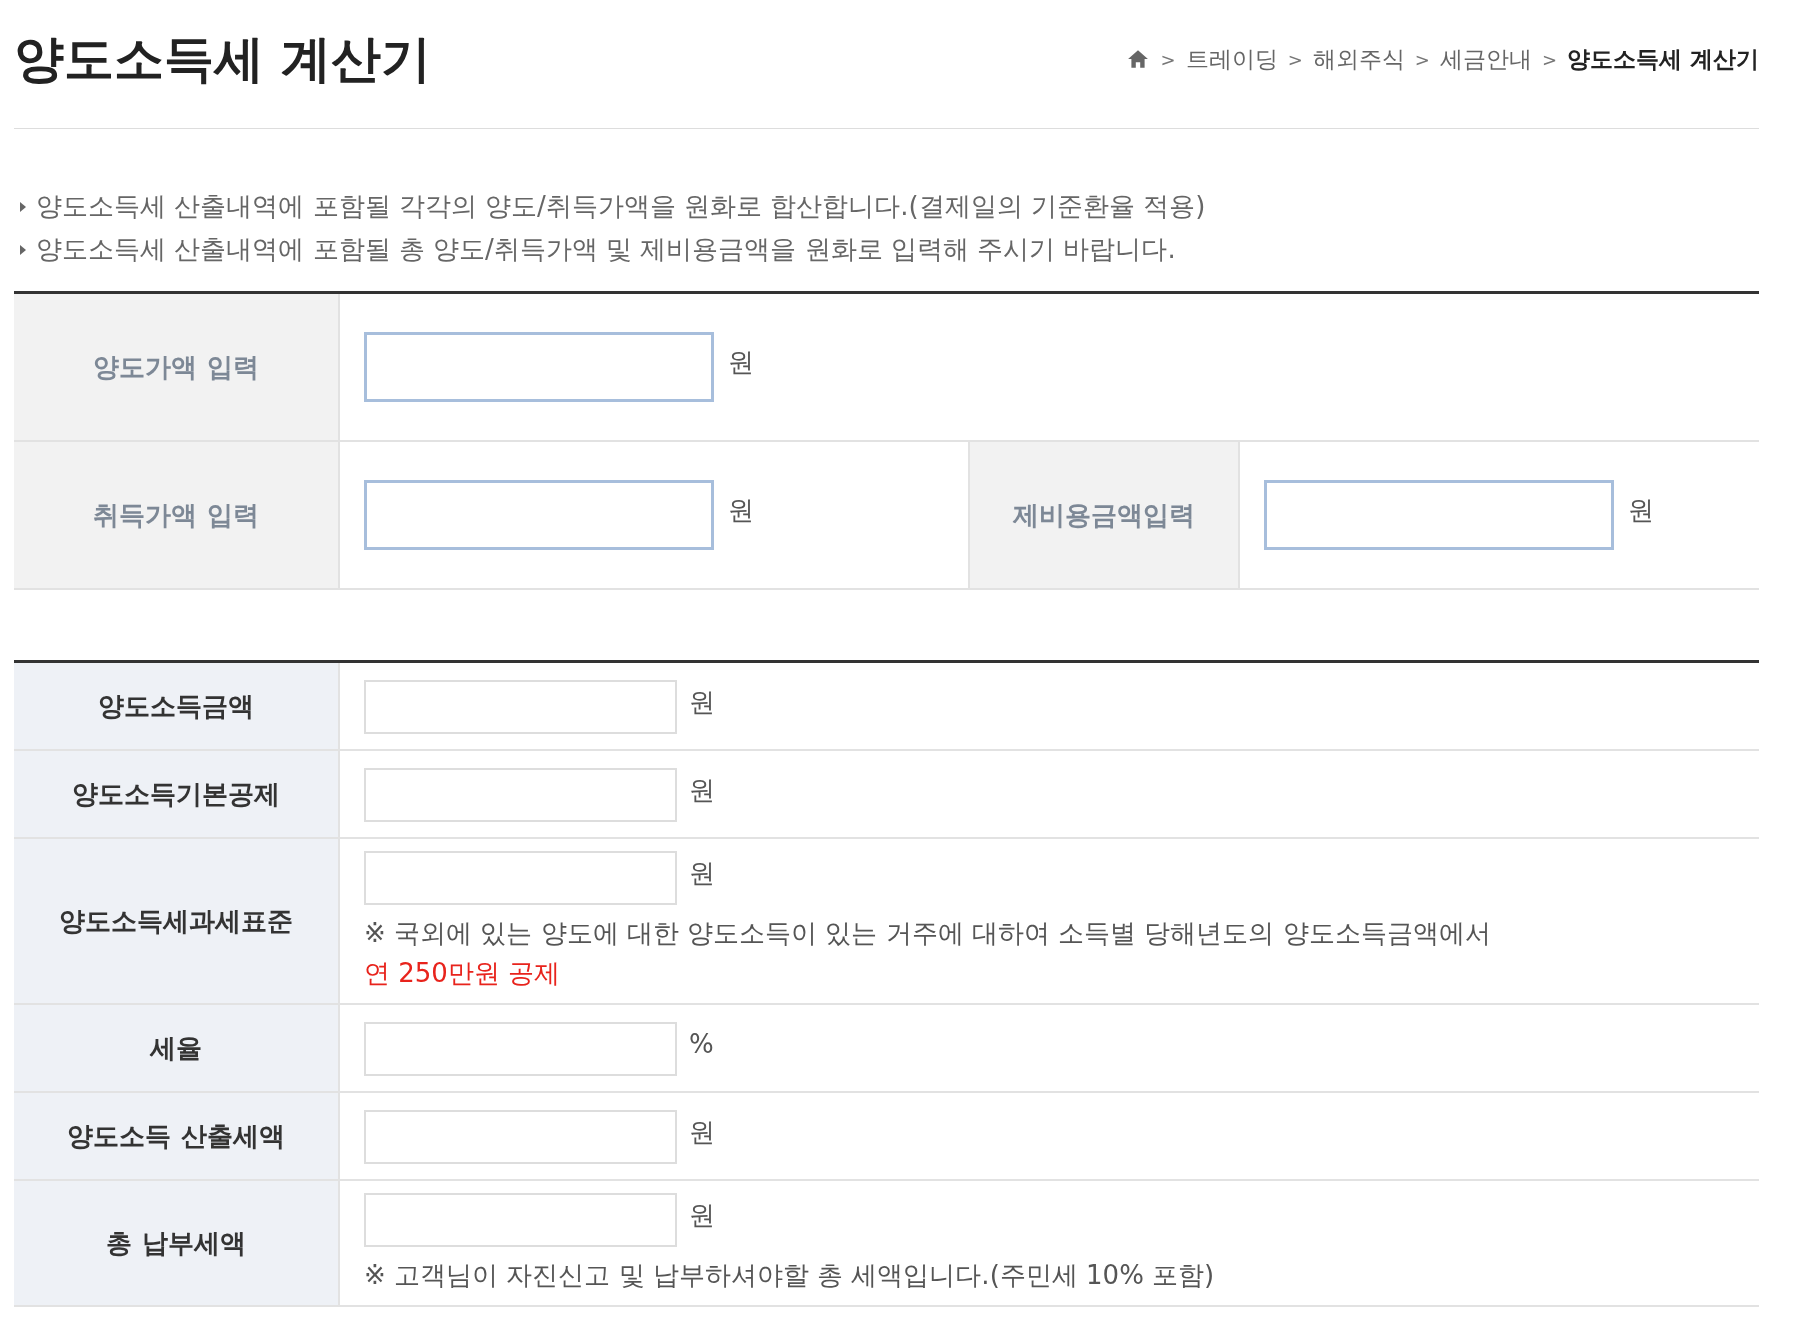 The width and height of the screenshot is (1819, 1327). I want to click on unit-label: %, so click(701, 1044).